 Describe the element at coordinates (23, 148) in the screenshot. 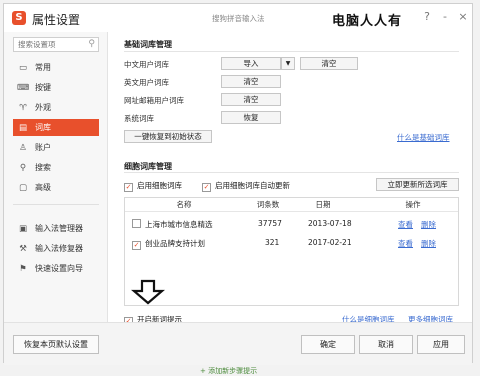

I see `user-icon: ♙` at that location.